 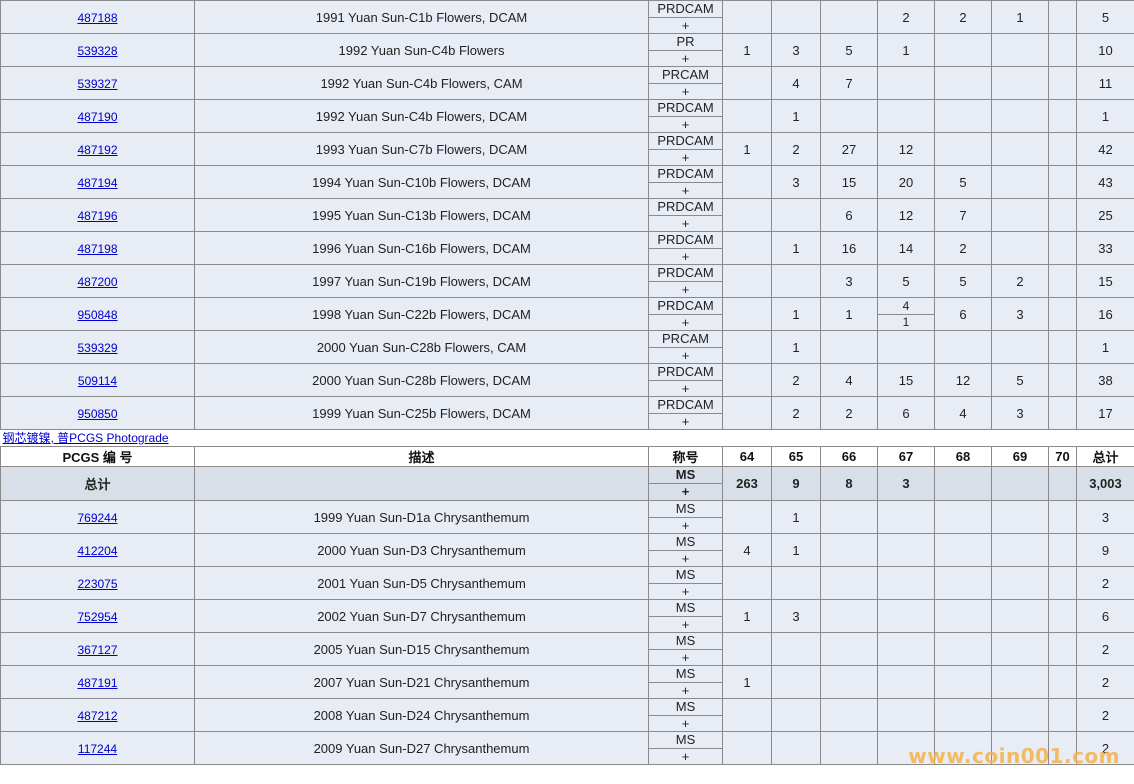 I want to click on pcgs-number-link: 487194, so click(x=97, y=183).